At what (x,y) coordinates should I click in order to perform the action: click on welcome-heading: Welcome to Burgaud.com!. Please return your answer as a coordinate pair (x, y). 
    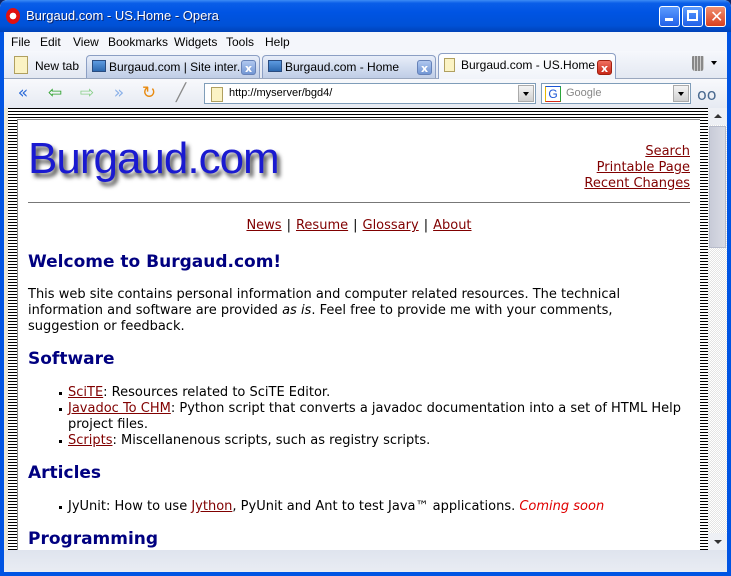
    Looking at the image, I should click on (155, 262).